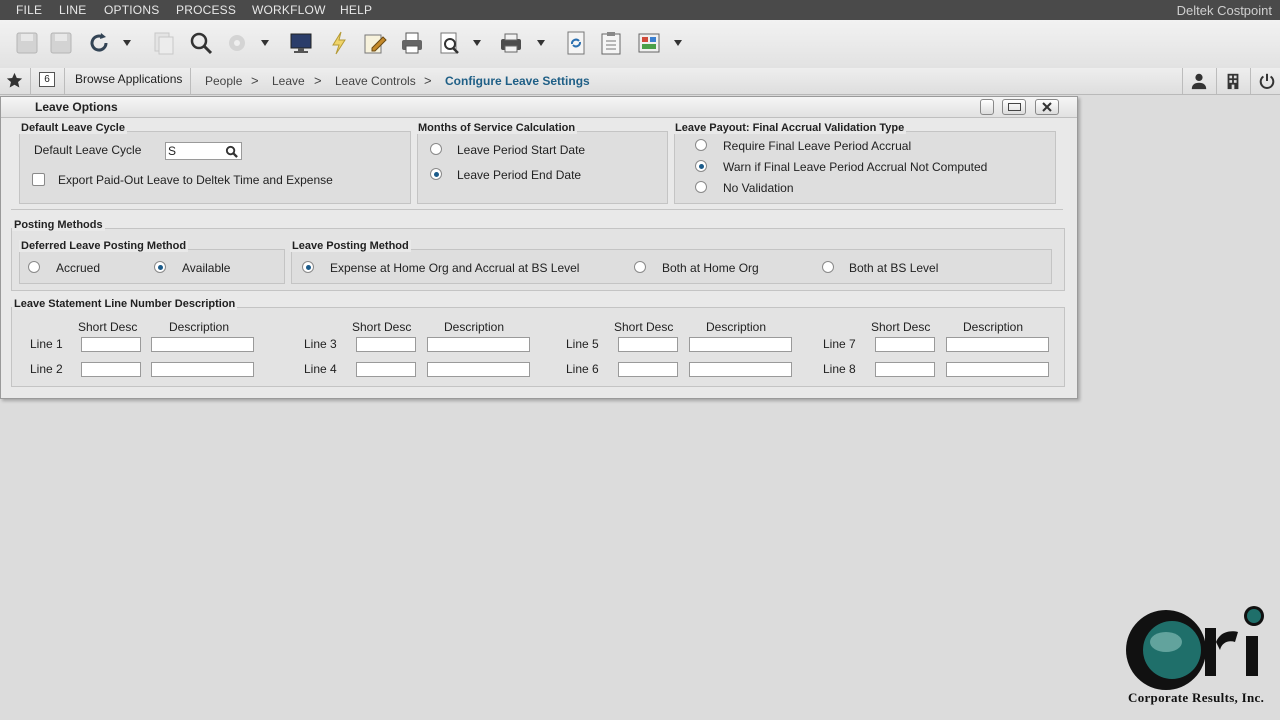  What do you see at coordinates (202, 369) in the screenshot?
I see `line-2-description-input` at bounding box center [202, 369].